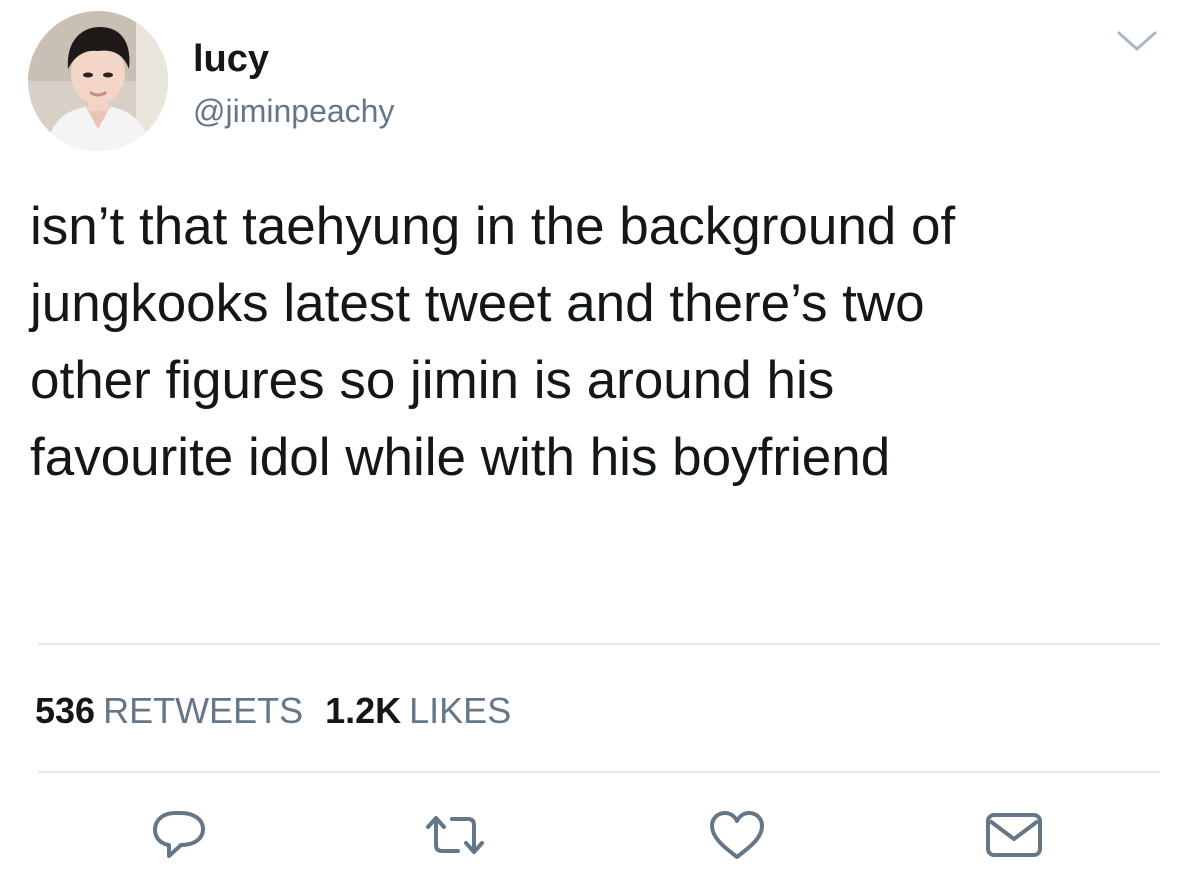  What do you see at coordinates (460, 710) in the screenshot?
I see `likes-label: LIKES` at bounding box center [460, 710].